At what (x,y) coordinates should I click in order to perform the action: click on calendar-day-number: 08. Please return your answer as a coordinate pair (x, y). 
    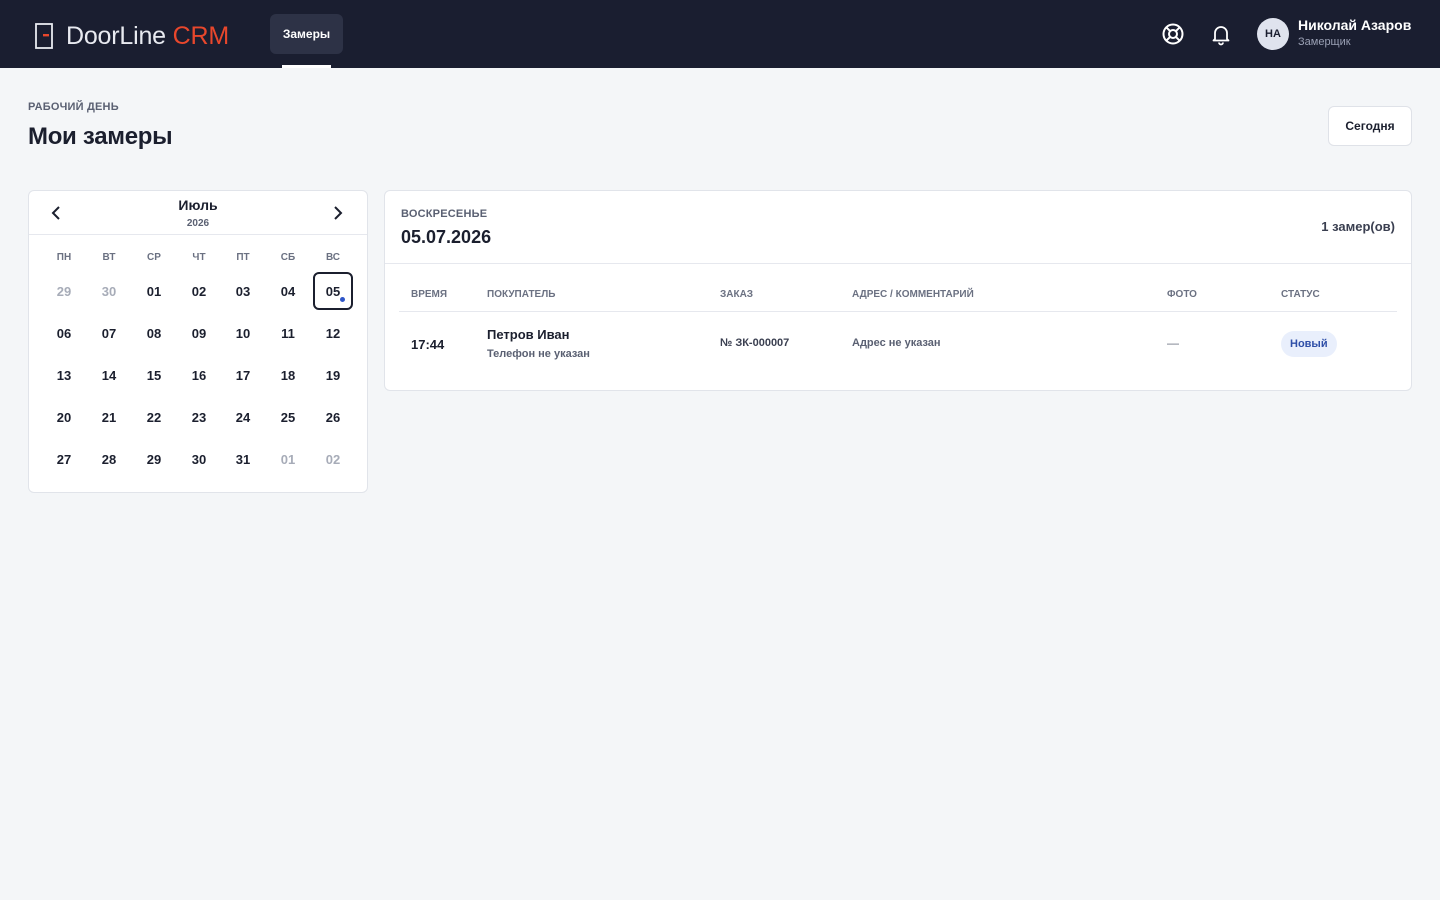
    Looking at the image, I should click on (154, 333).